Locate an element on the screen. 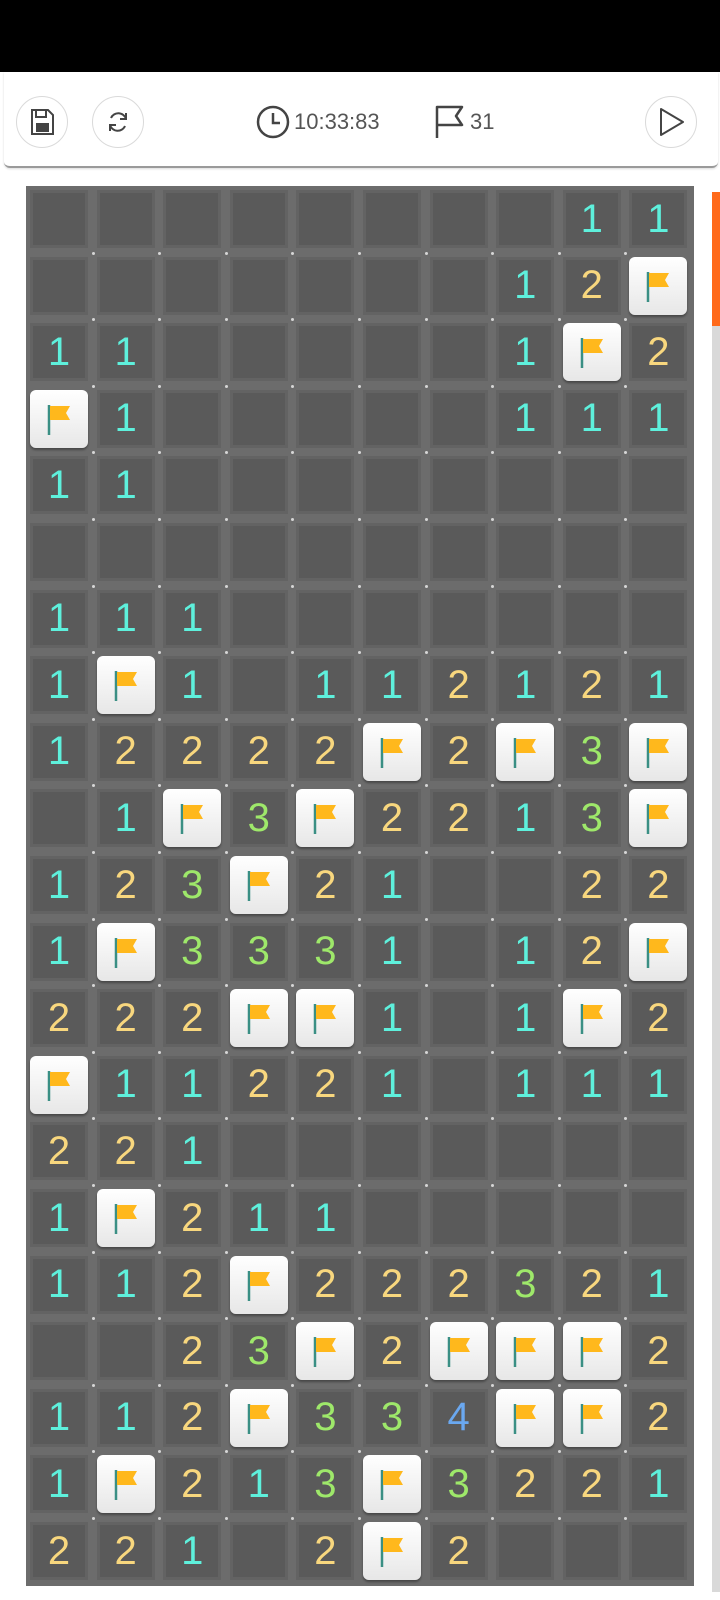  scrollbar-track is located at coordinates (716, 892).